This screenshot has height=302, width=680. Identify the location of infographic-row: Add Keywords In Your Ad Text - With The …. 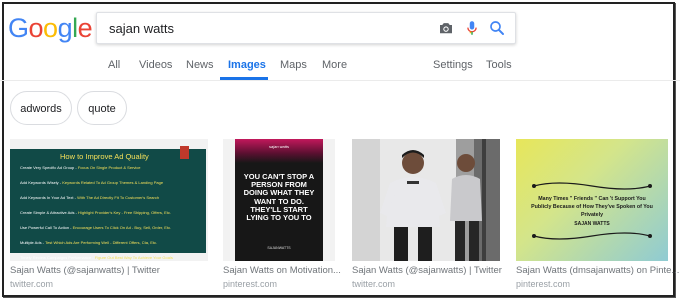
(90, 197).